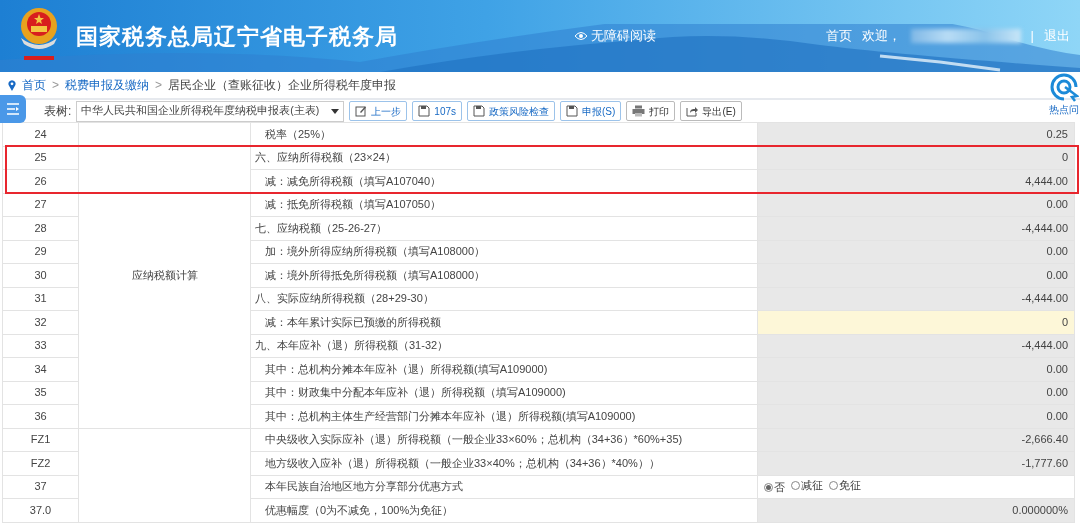  Describe the element at coordinates (40, 416) in the screenshot. I see `row-number: 36` at that location.